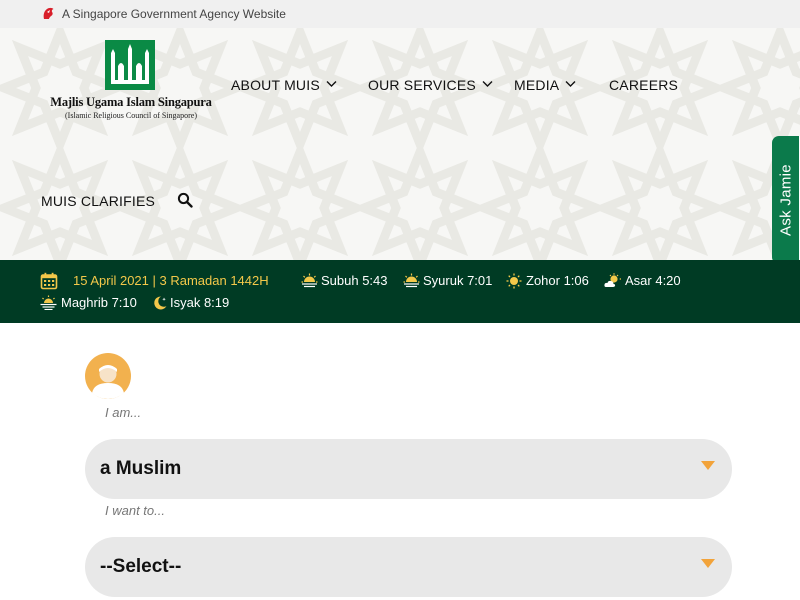 This screenshot has height=600, width=800. I want to click on logo-subtitle: (Islamic Religious Council of Singapore), so click(131, 115).